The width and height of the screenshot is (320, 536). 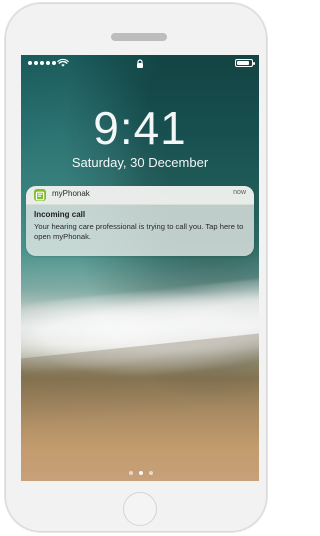 I want to click on myphonak-app-icon, so click(x=40, y=195).